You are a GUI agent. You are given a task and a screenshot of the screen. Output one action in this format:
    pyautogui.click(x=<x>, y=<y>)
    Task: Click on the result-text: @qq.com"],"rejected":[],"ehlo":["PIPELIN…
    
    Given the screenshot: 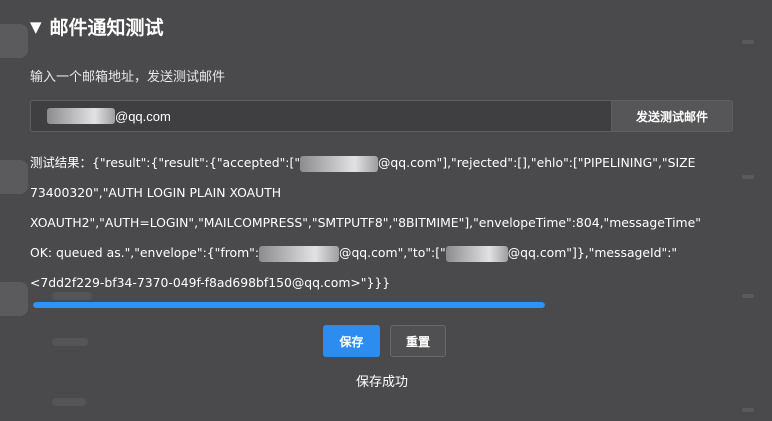 What is the action you would take?
    pyautogui.click(x=537, y=162)
    